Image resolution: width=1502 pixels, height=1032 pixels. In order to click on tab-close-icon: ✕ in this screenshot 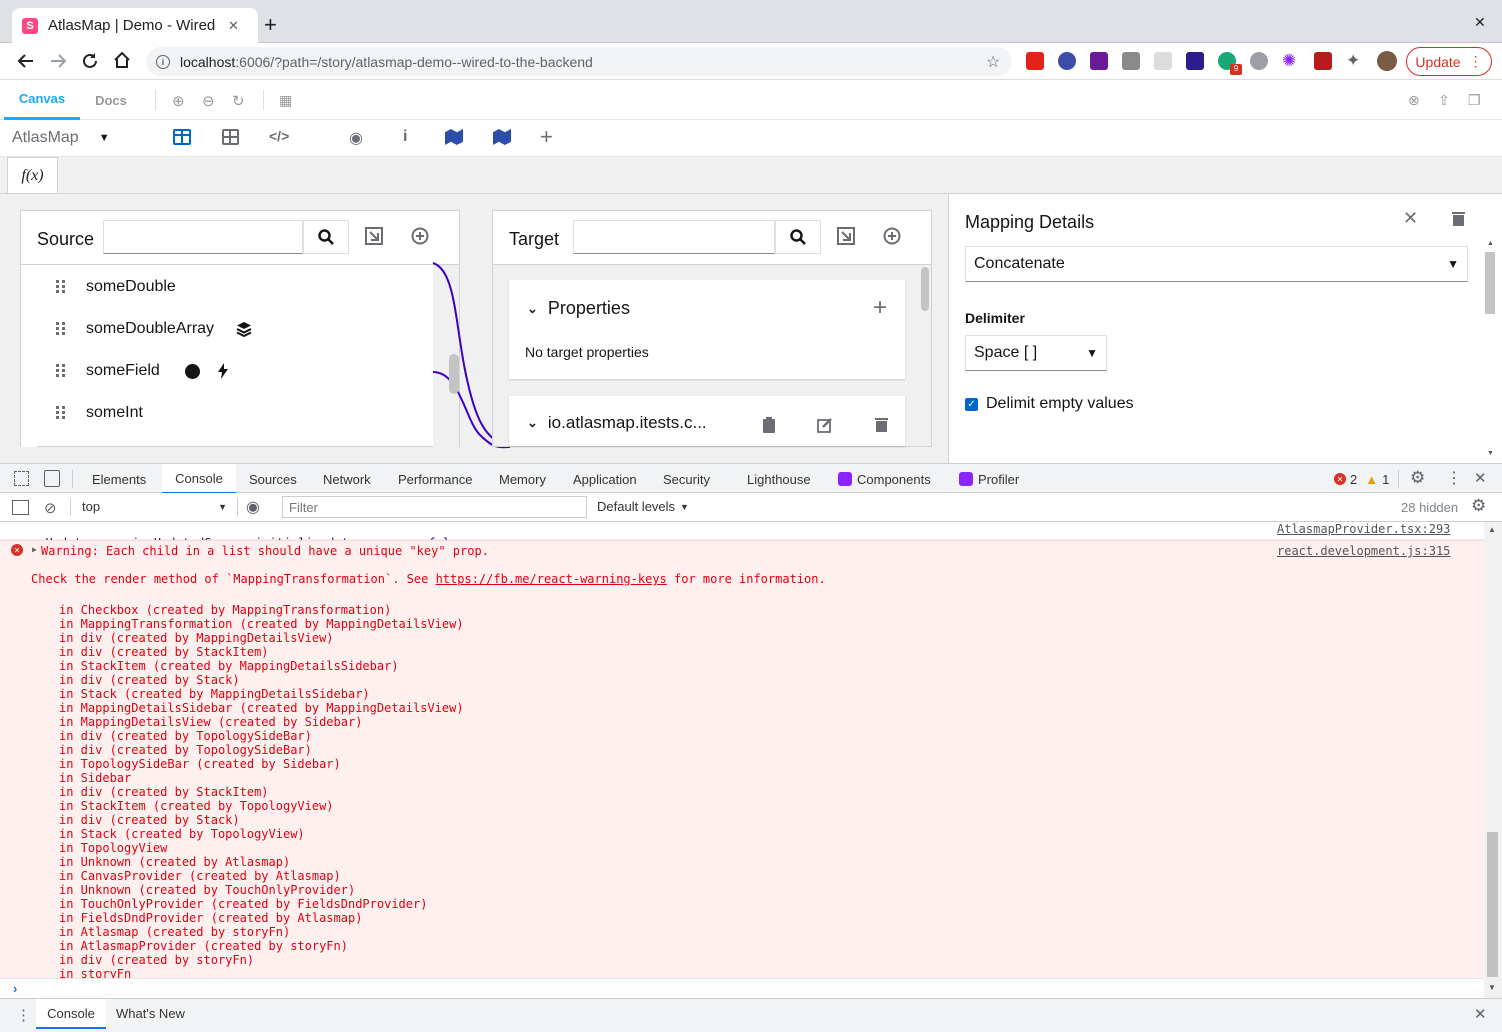, I will do `click(233, 26)`.